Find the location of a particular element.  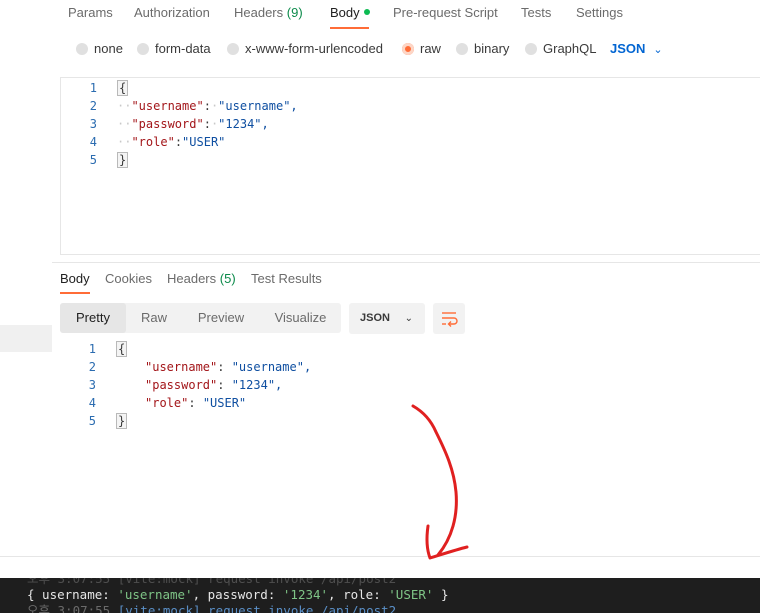

code-line: 2 ··"username":·"username", is located at coordinates (179, 106).